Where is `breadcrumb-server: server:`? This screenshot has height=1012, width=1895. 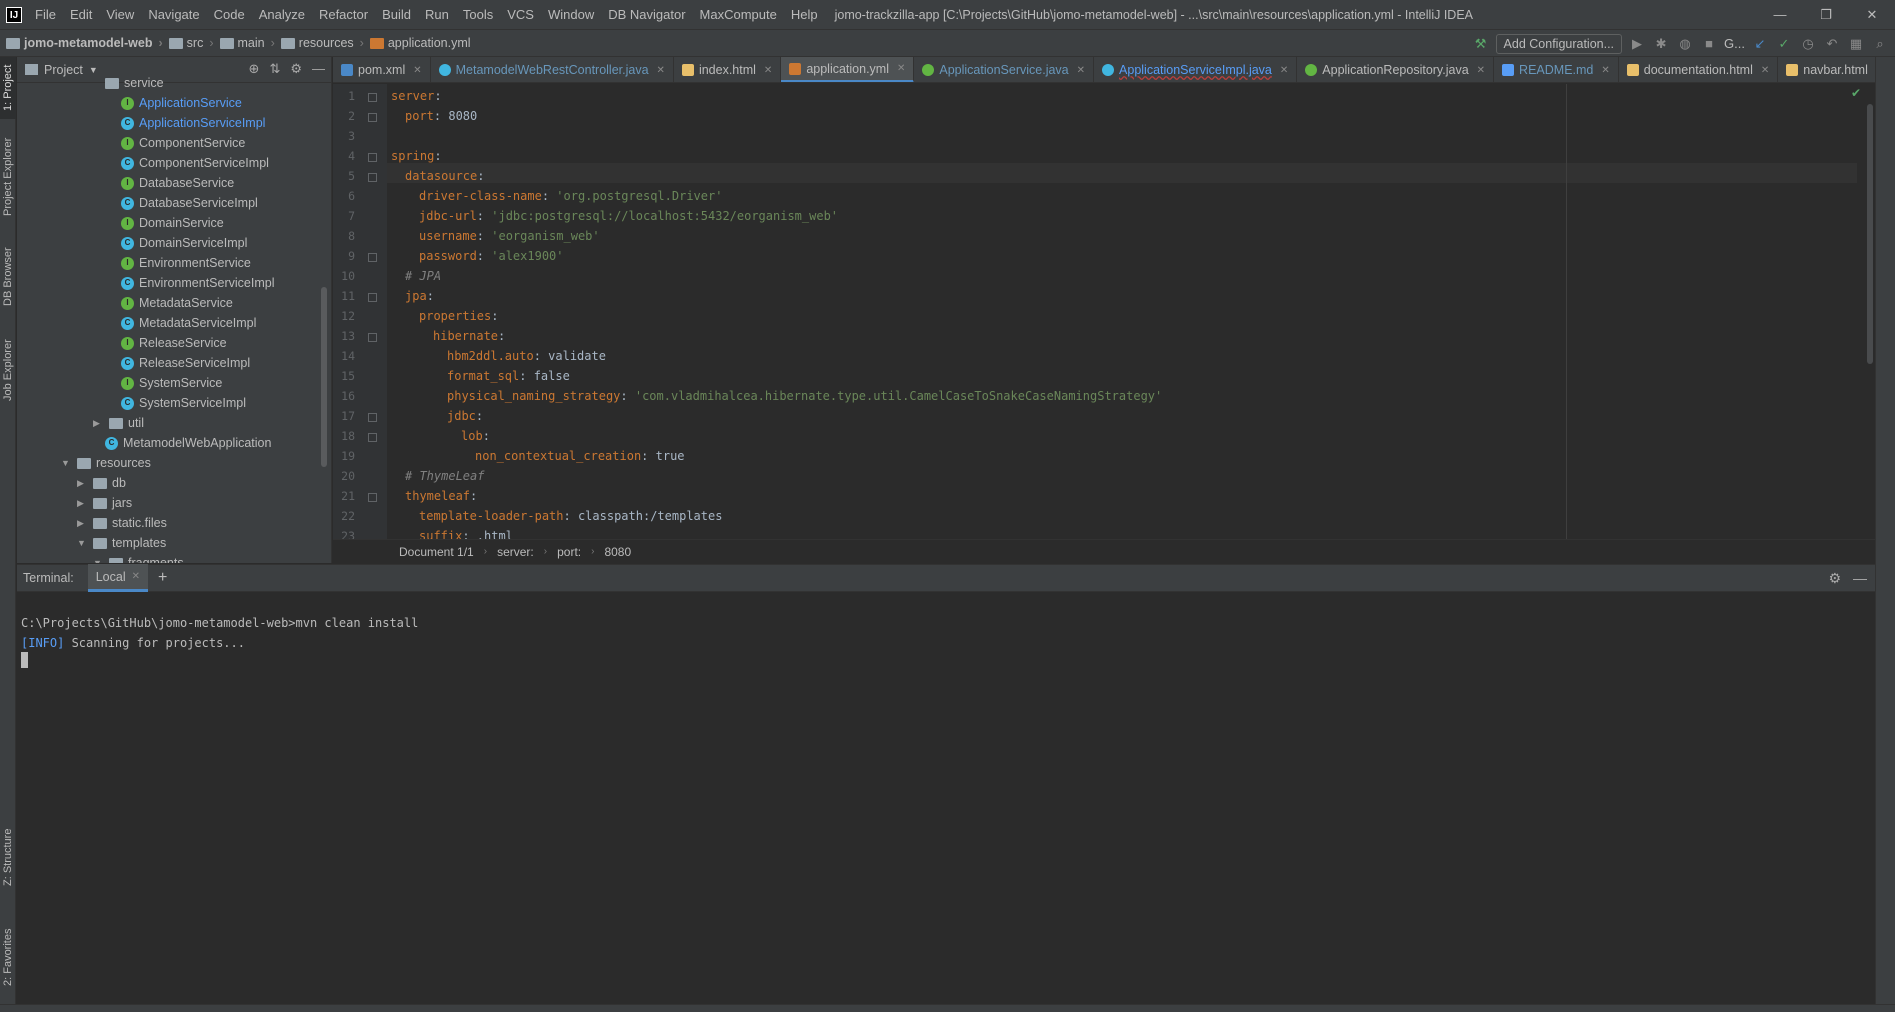 breadcrumb-server: server: is located at coordinates (515, 552).